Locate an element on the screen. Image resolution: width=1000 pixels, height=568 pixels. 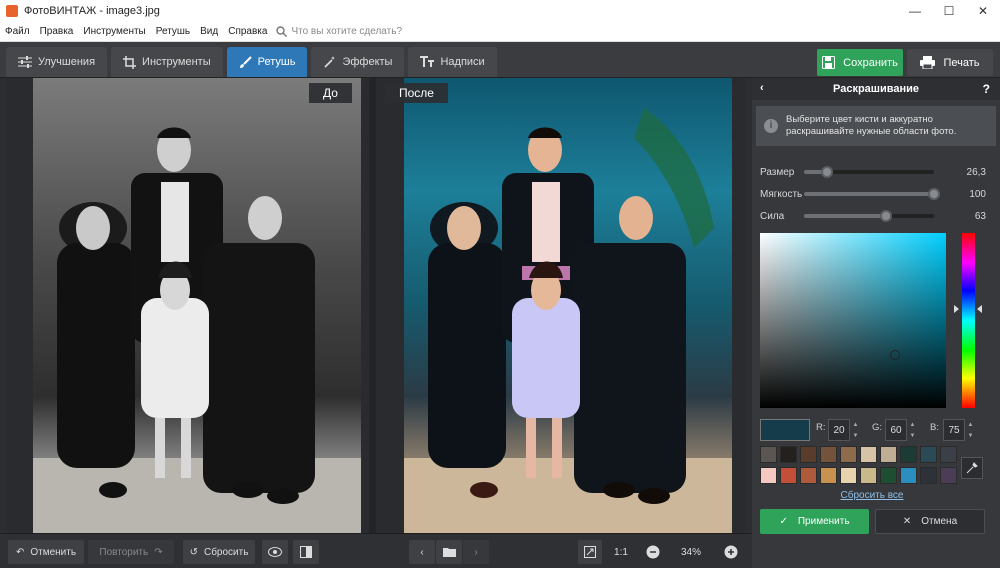
g-label: G: is located at coordinates (877, 427).